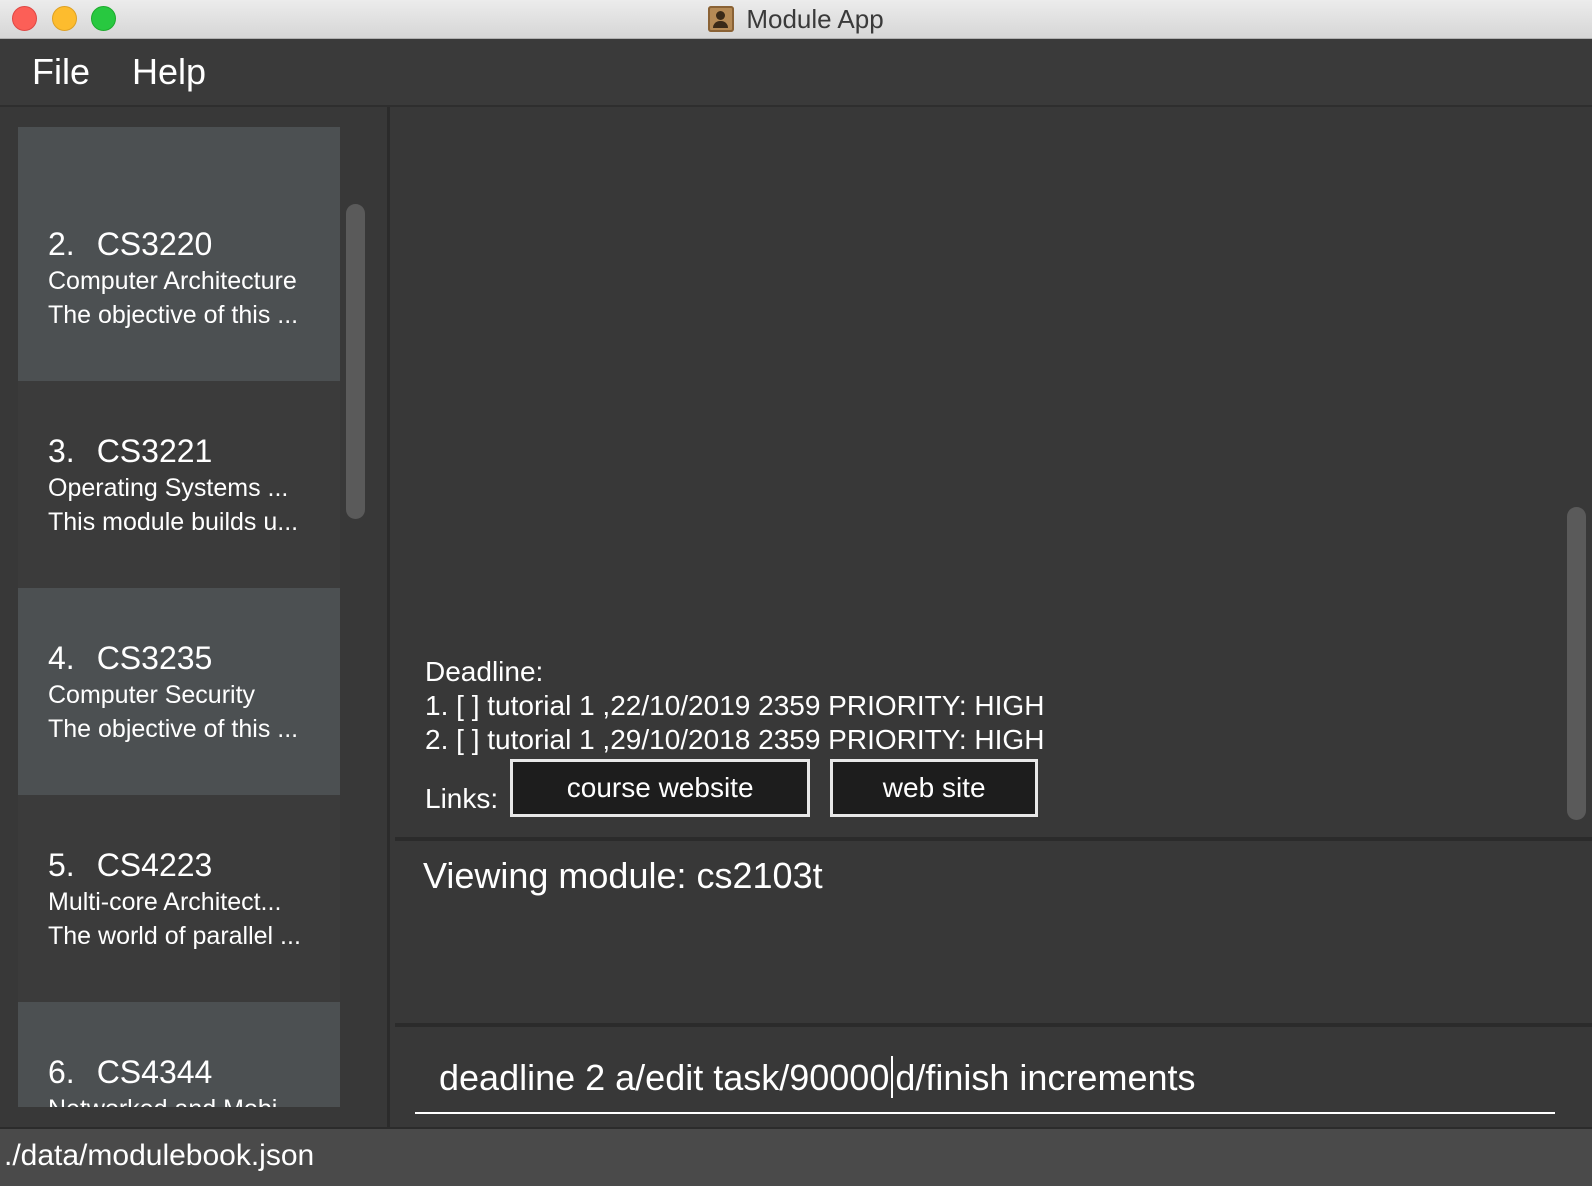  What do you see at coordinates (194, 219) in the screenshot?
I see `module-card-title: 2. CS3220` at bounding box center [194, 219].